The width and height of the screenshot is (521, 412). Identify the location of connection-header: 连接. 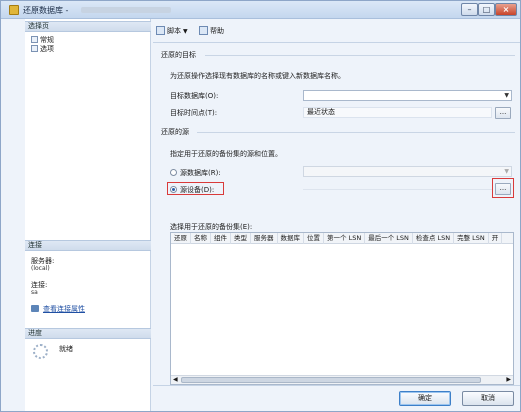
(88, 245).